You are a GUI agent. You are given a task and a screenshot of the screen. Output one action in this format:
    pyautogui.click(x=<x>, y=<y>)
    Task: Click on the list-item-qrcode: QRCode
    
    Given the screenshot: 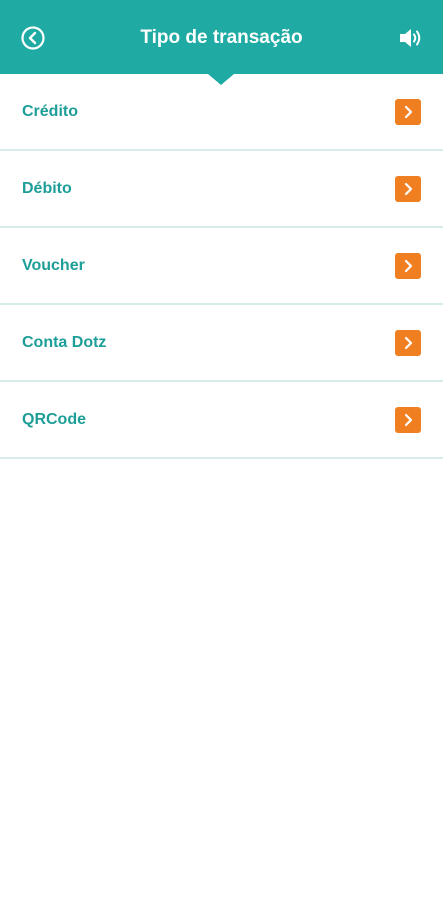 What is the action you would take?
    pyautogui.click(x=221, y=420)
    